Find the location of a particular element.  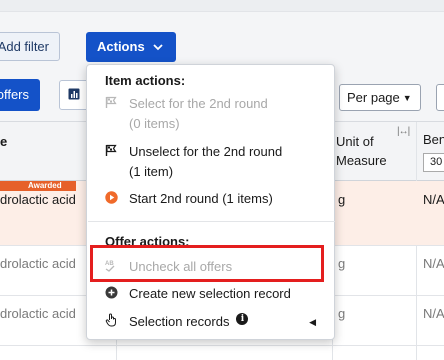

play-circle-icon is located at coordinates (112, 197).